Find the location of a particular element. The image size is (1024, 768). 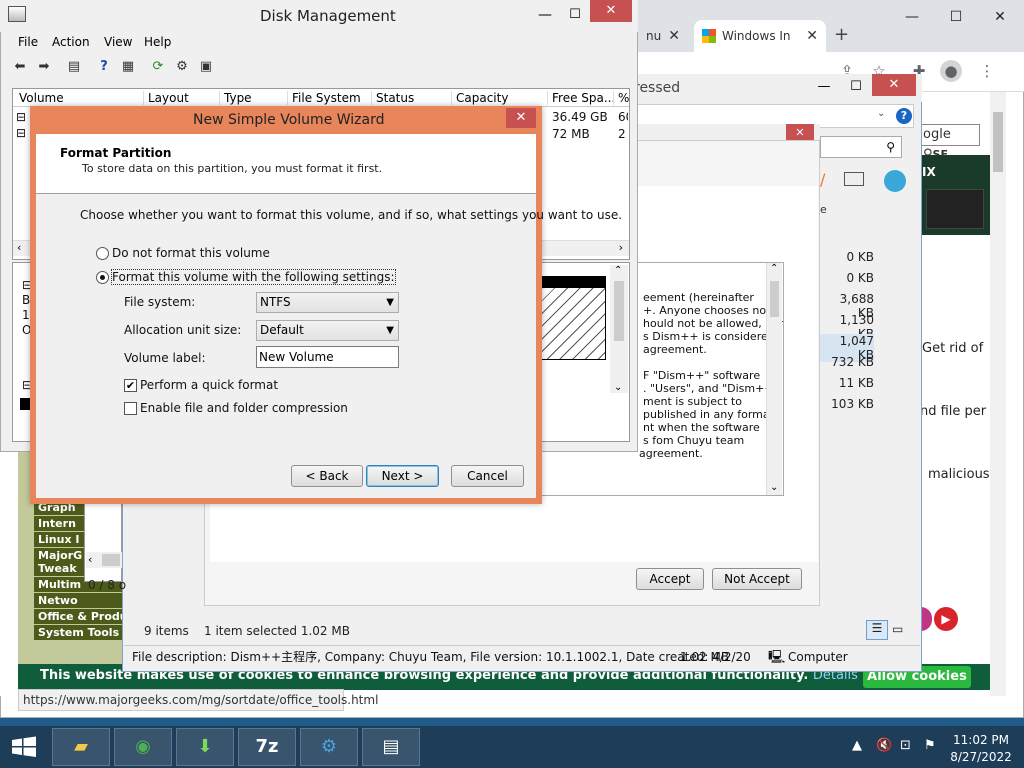

column-type: Type is located at coordinates (235, 98).